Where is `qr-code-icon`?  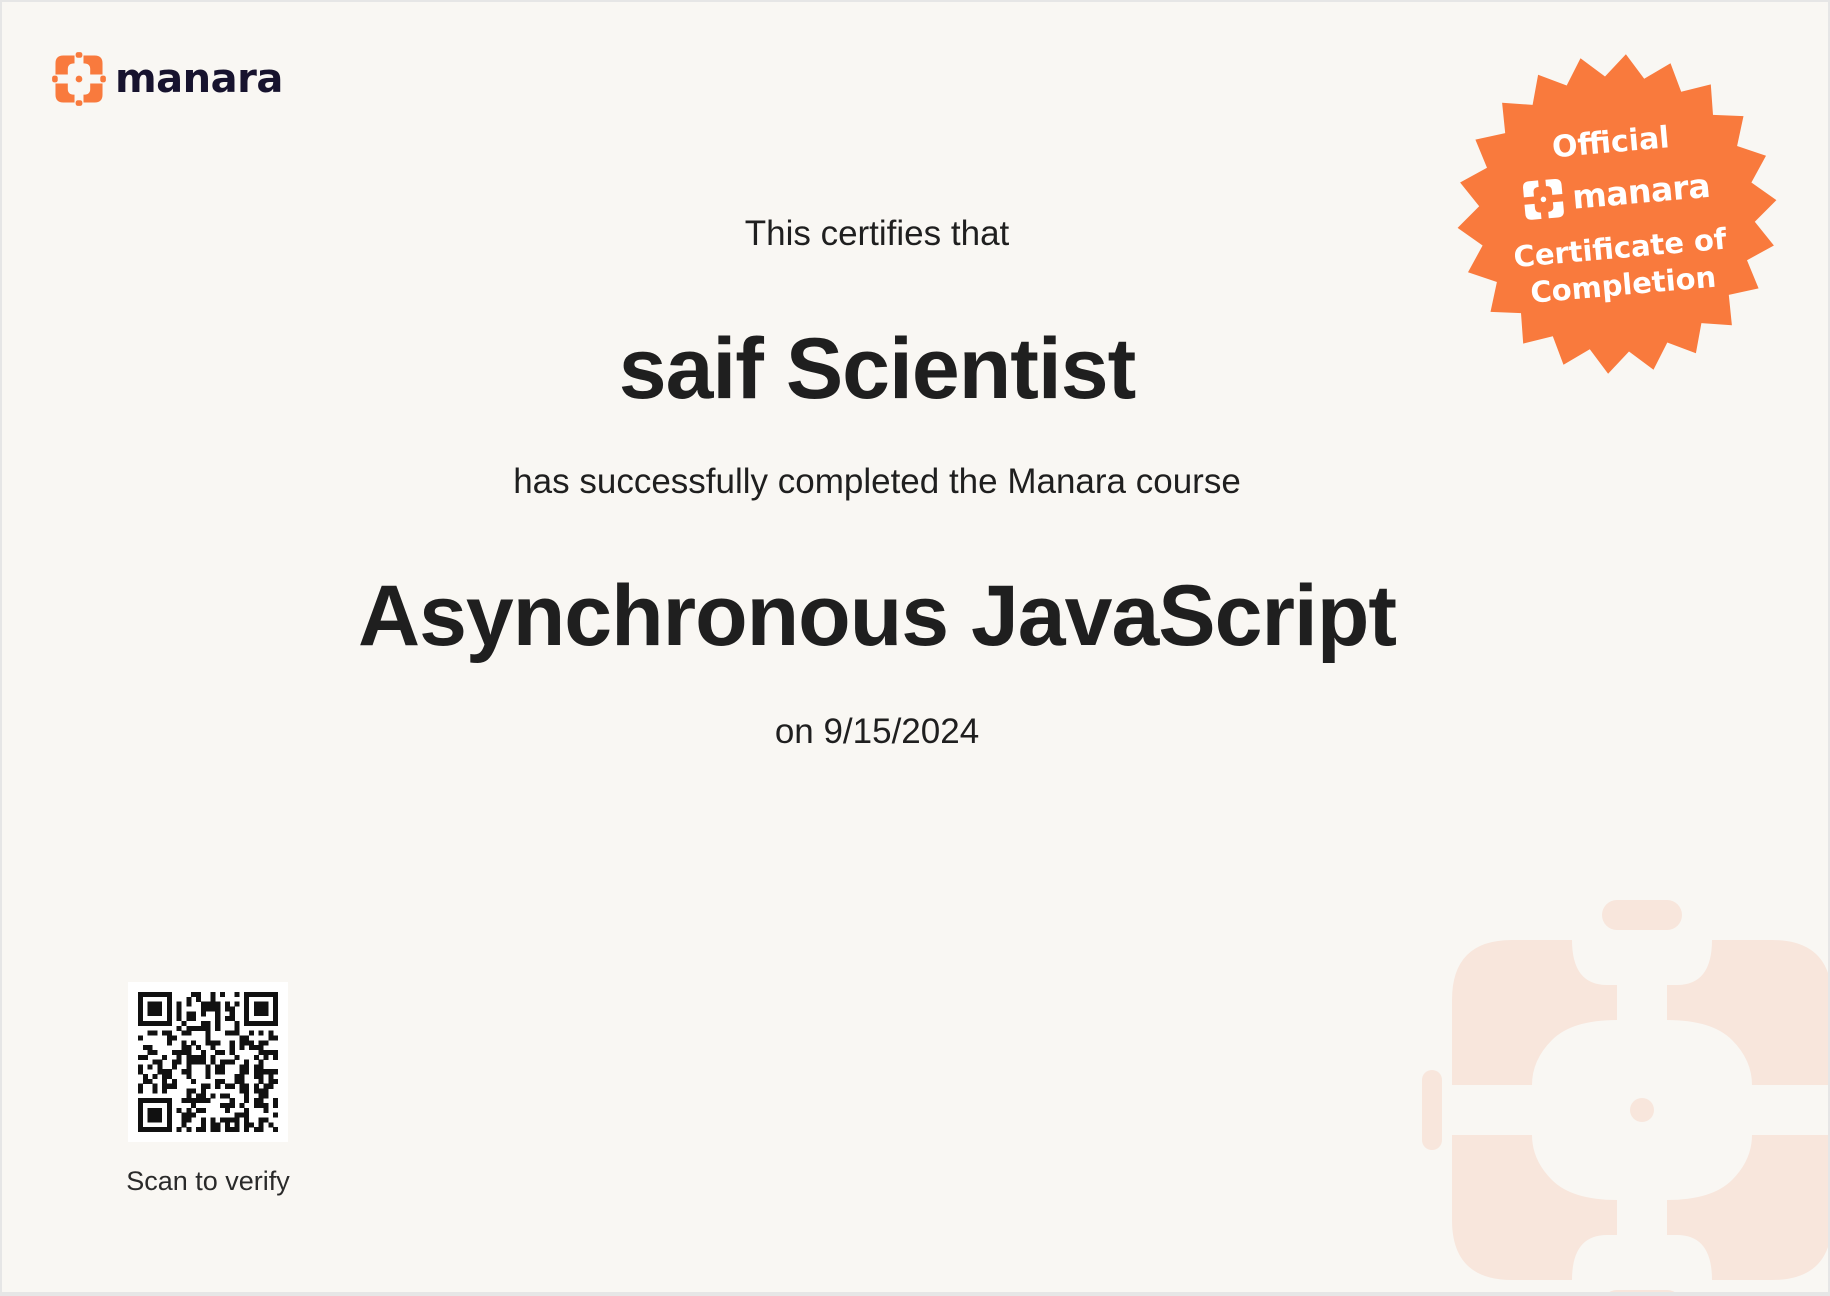 qr-code-icon is located at coordinates (208, 1062).